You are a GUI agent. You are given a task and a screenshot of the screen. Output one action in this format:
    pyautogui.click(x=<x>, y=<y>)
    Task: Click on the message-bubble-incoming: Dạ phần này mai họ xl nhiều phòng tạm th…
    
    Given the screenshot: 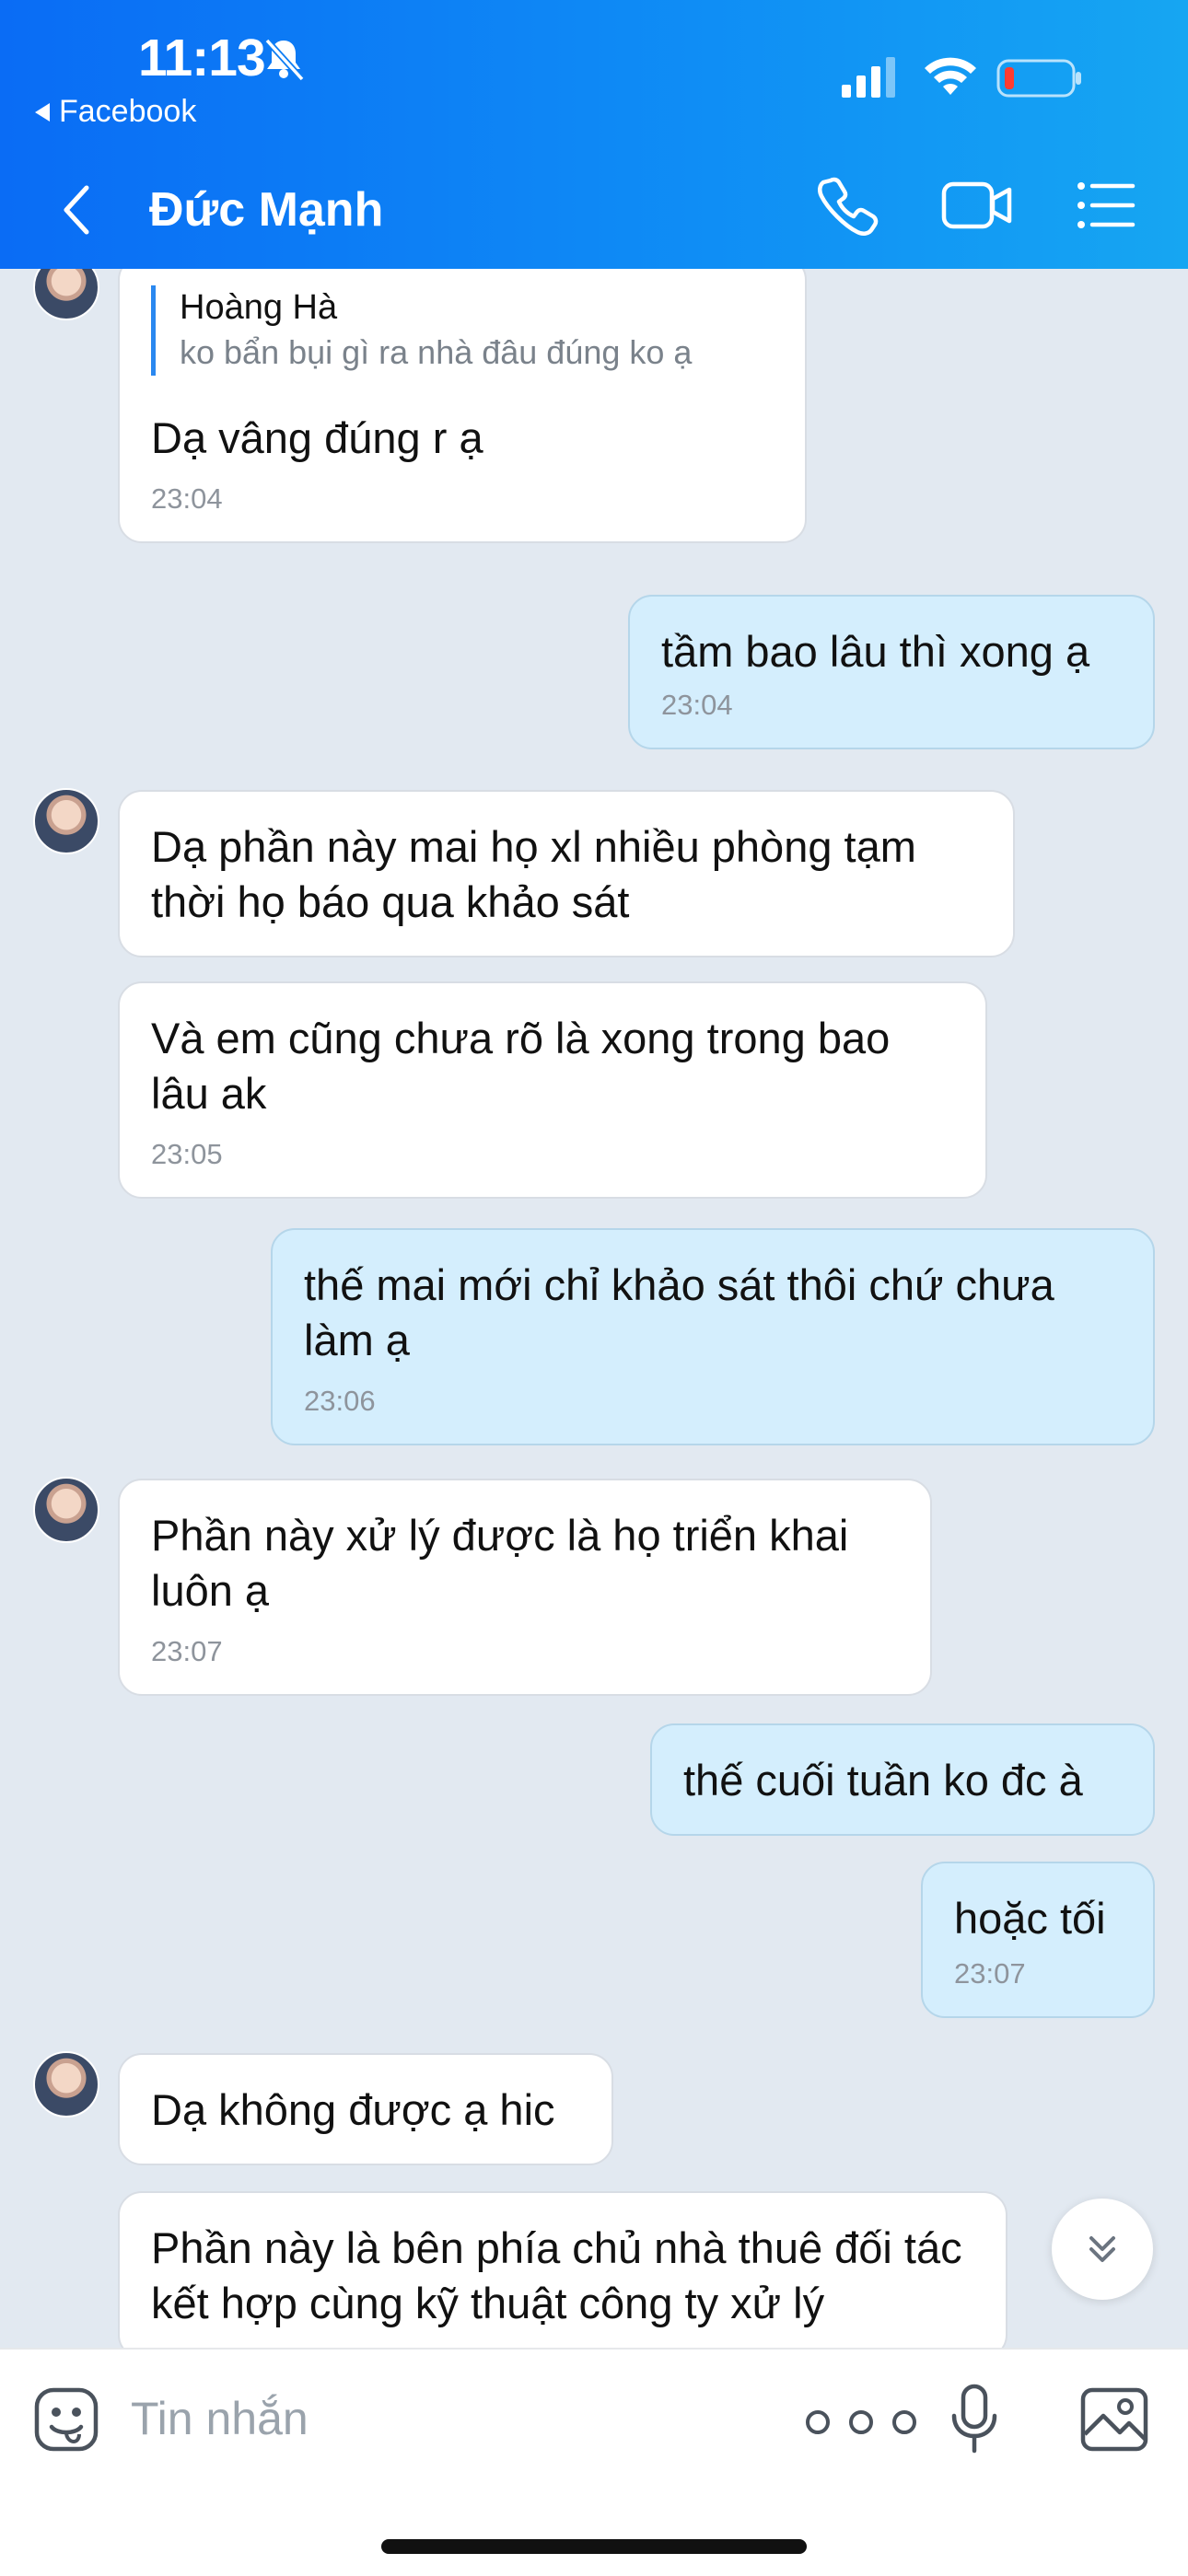 What is the action you would take?
    pyautogui.click(x=566, y=873)
    